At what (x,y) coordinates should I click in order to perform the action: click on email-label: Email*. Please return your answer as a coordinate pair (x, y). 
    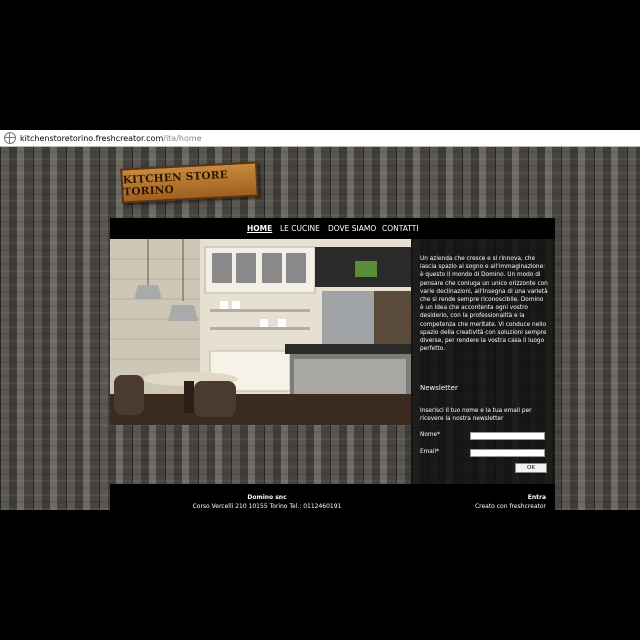
    Looking at the image, I should click on (429, 452).